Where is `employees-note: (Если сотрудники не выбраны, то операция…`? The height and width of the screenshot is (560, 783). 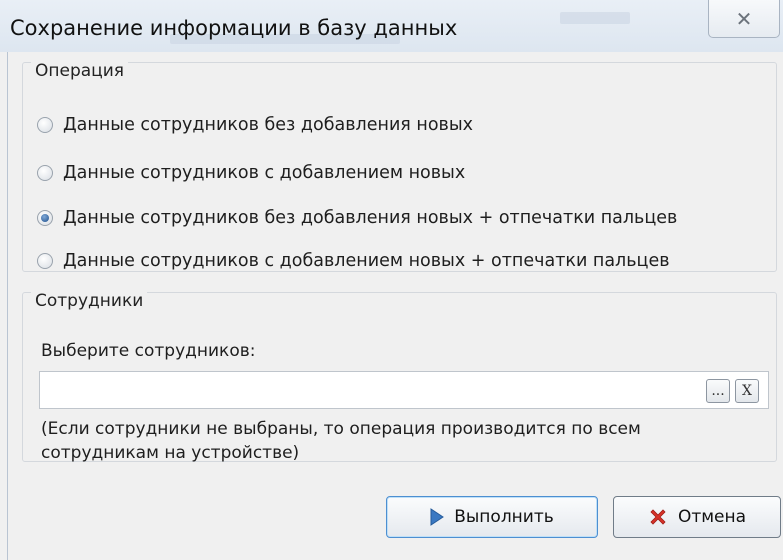
employees-note: (Если сотрудники не выбраны, то операция… is located at coordinates (341, 441).